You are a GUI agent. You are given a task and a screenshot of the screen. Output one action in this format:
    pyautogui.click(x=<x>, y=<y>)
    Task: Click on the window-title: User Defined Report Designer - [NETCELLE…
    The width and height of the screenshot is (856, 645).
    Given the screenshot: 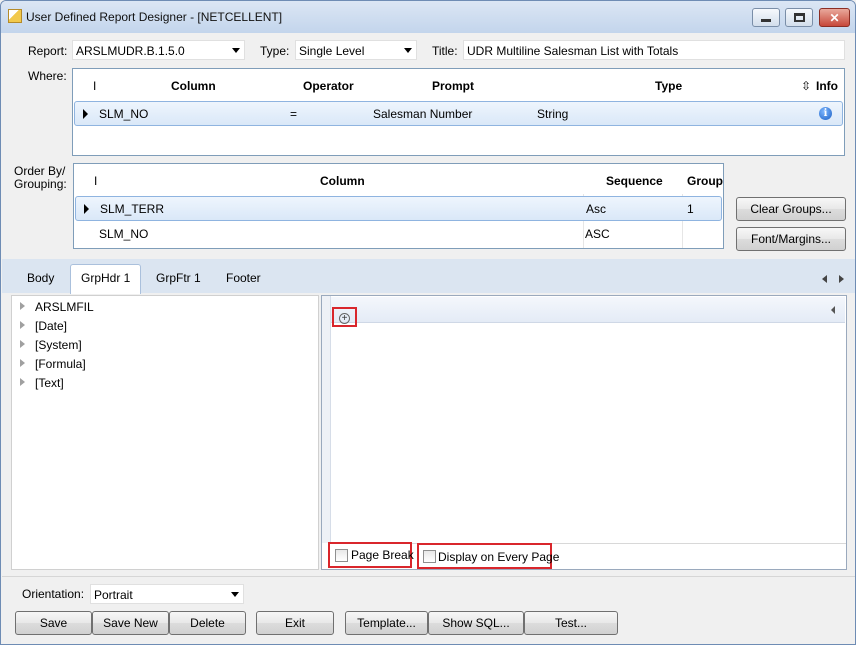 What is the action you would take?
    pyautogui.click(x=154, y=17)
    